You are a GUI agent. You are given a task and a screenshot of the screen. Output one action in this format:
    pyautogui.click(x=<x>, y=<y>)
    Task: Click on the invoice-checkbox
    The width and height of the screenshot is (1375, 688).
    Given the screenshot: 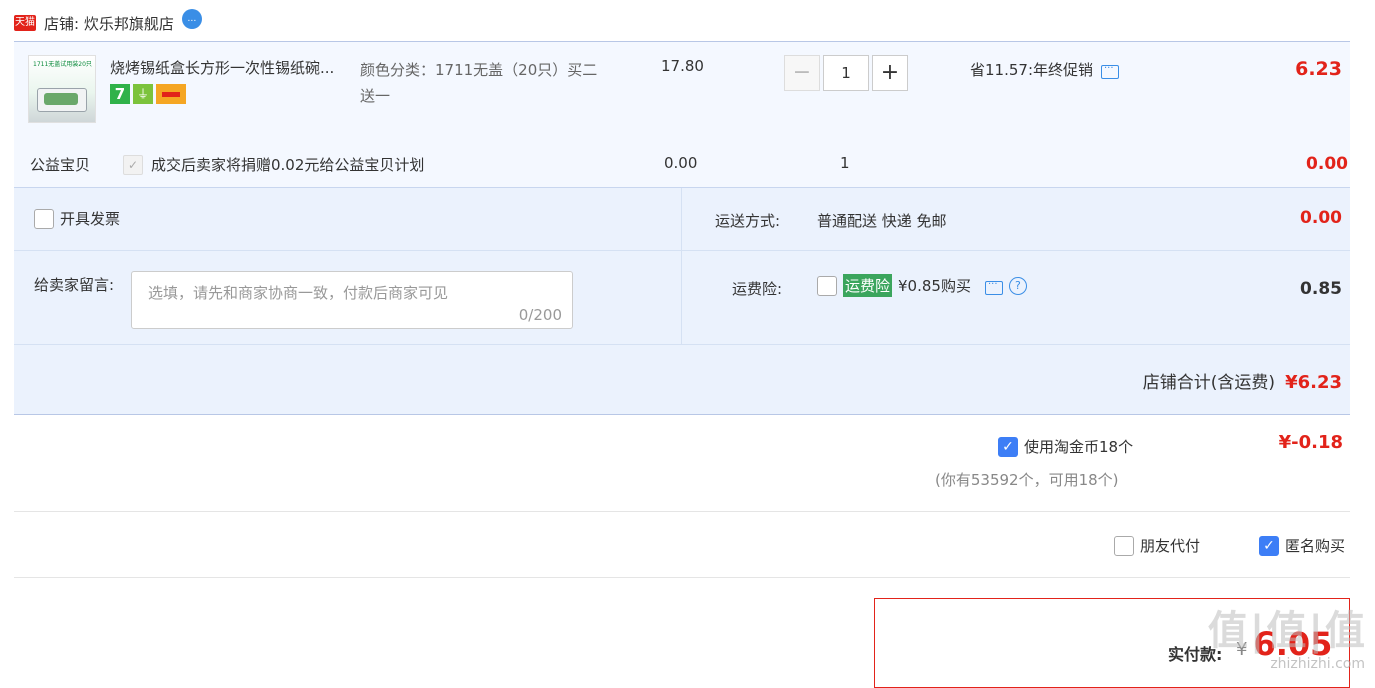 What is the action you would take?
    pyautogui.click(x=44, y=218)
    